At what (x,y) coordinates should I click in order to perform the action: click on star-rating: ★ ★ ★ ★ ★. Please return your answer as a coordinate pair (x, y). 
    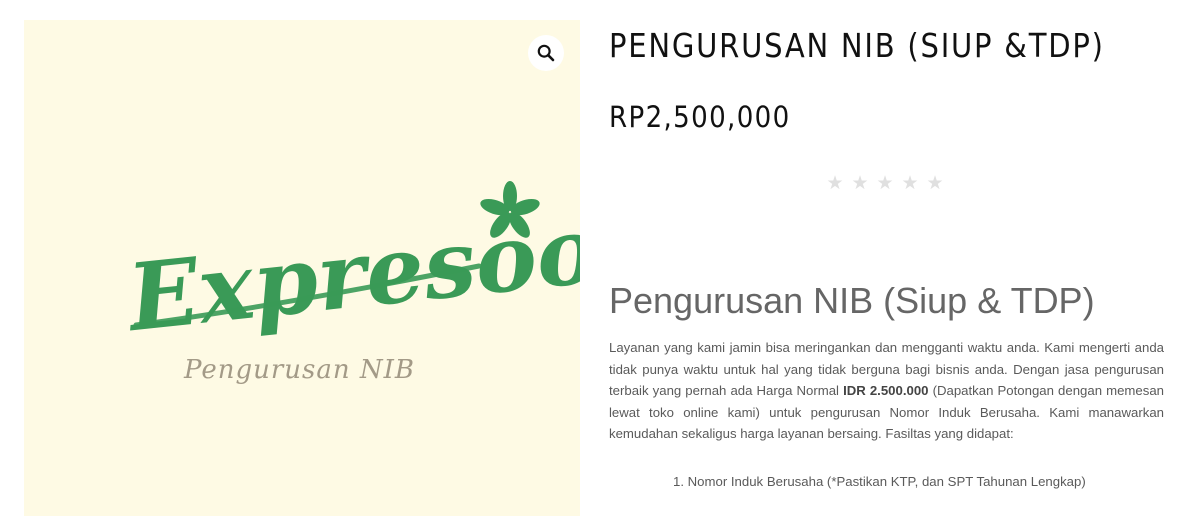
    Looking at the image, I should click on (885, 183).